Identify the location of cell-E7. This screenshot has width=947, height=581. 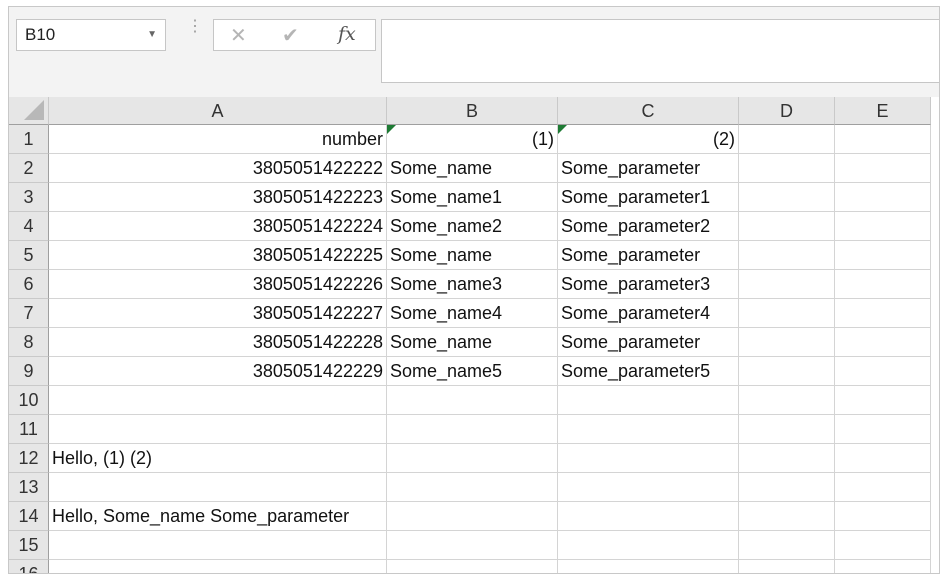
(883, 313).